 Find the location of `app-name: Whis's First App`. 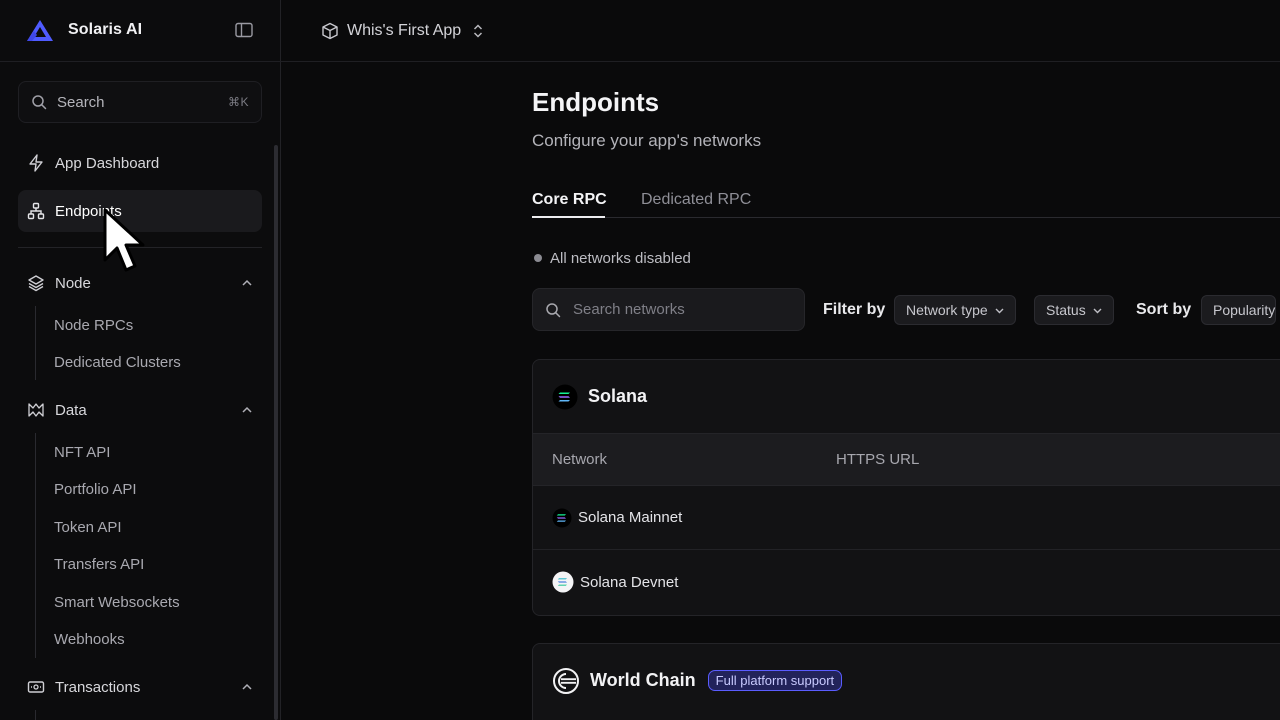

app-name: Whis's First App is located at coordinates (404, 30).